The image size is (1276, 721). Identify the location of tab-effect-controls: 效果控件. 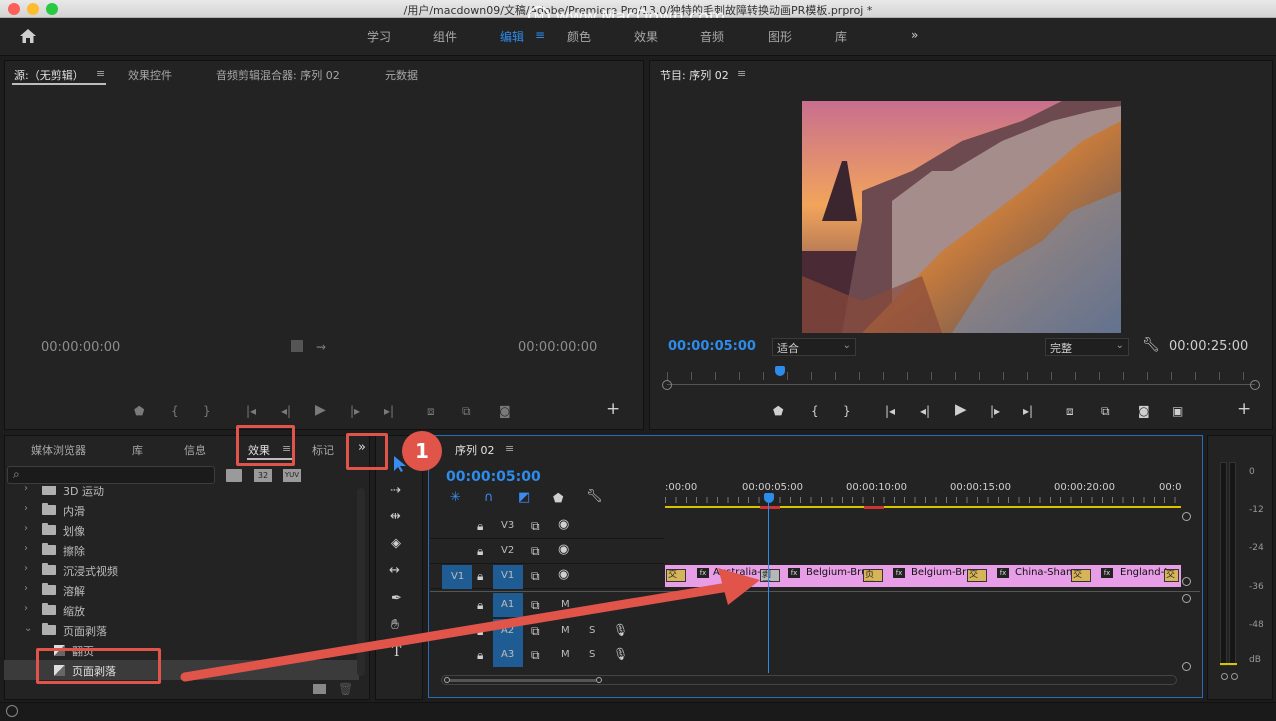
(150, 75).